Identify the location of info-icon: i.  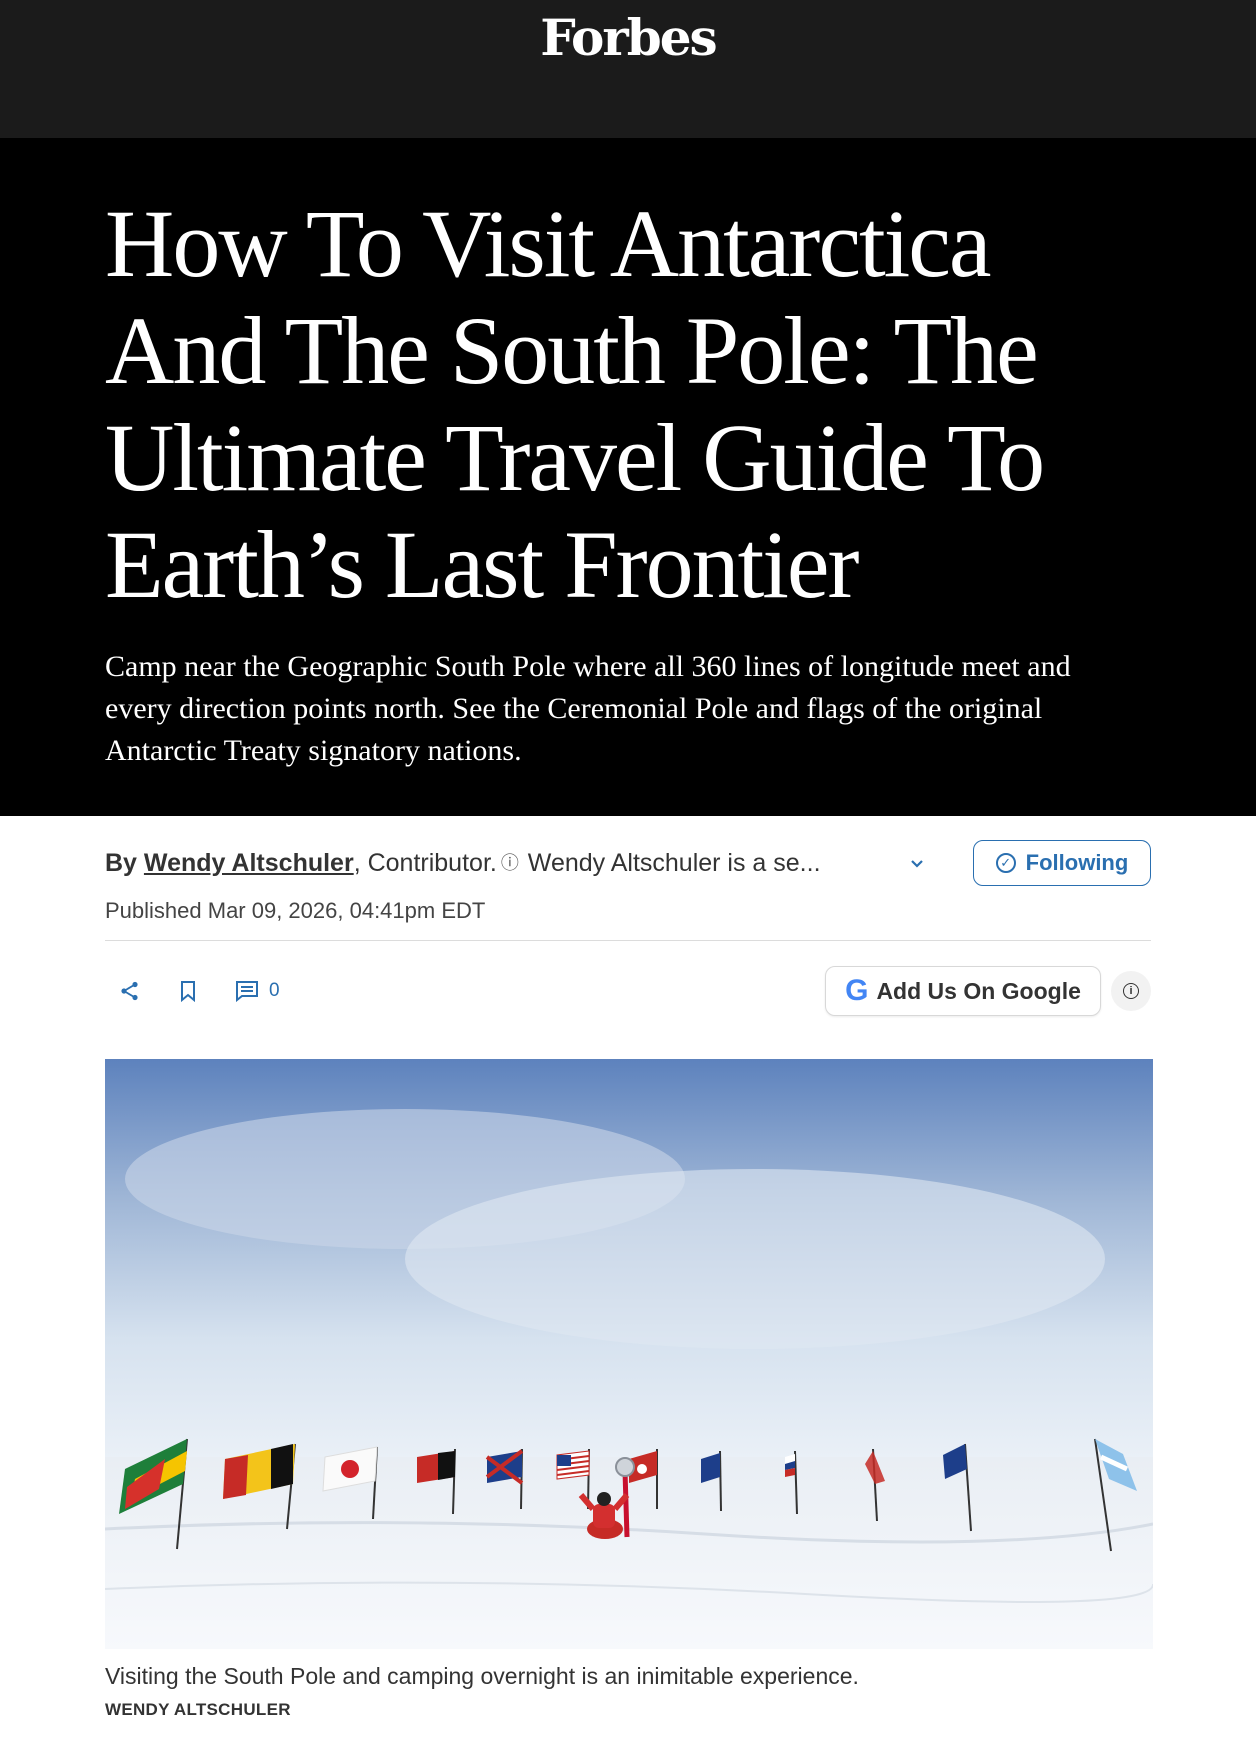
(1131, 991).